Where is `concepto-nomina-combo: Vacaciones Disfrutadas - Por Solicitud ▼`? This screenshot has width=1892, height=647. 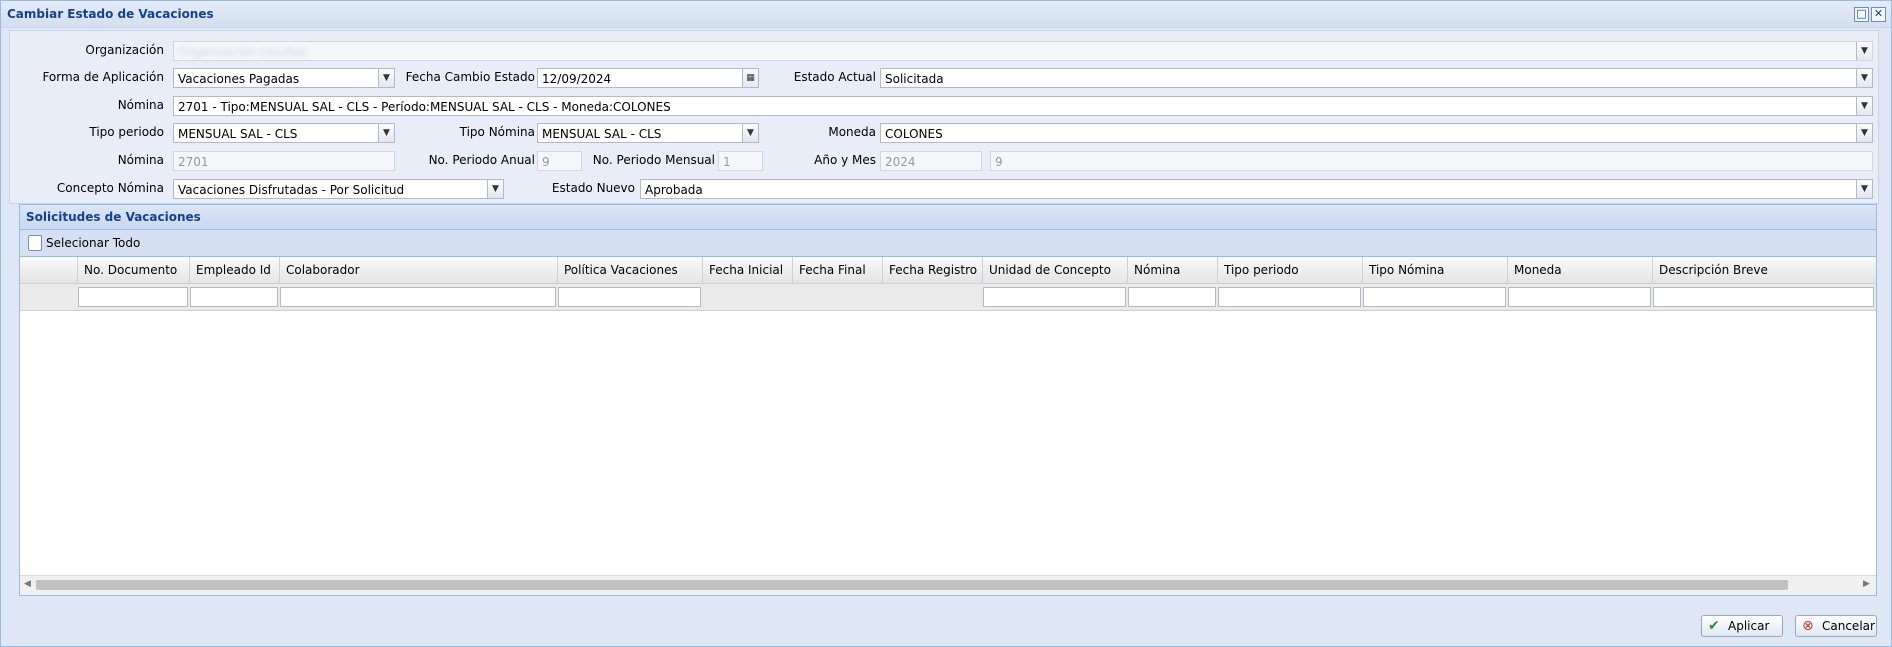
concepto-nomina-combo: Vacaciones Disfrutadas - Por Solicitud ▼ is located at coordinates (338, 189).